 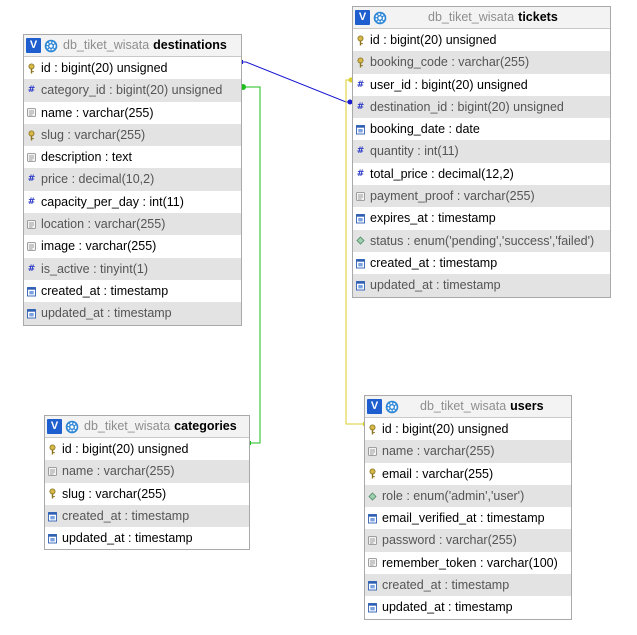 What do you see at coordinates (468, 540) in the screenshot?
I see `column-row: password : varchar(255)` at bounding box center [468, 540].